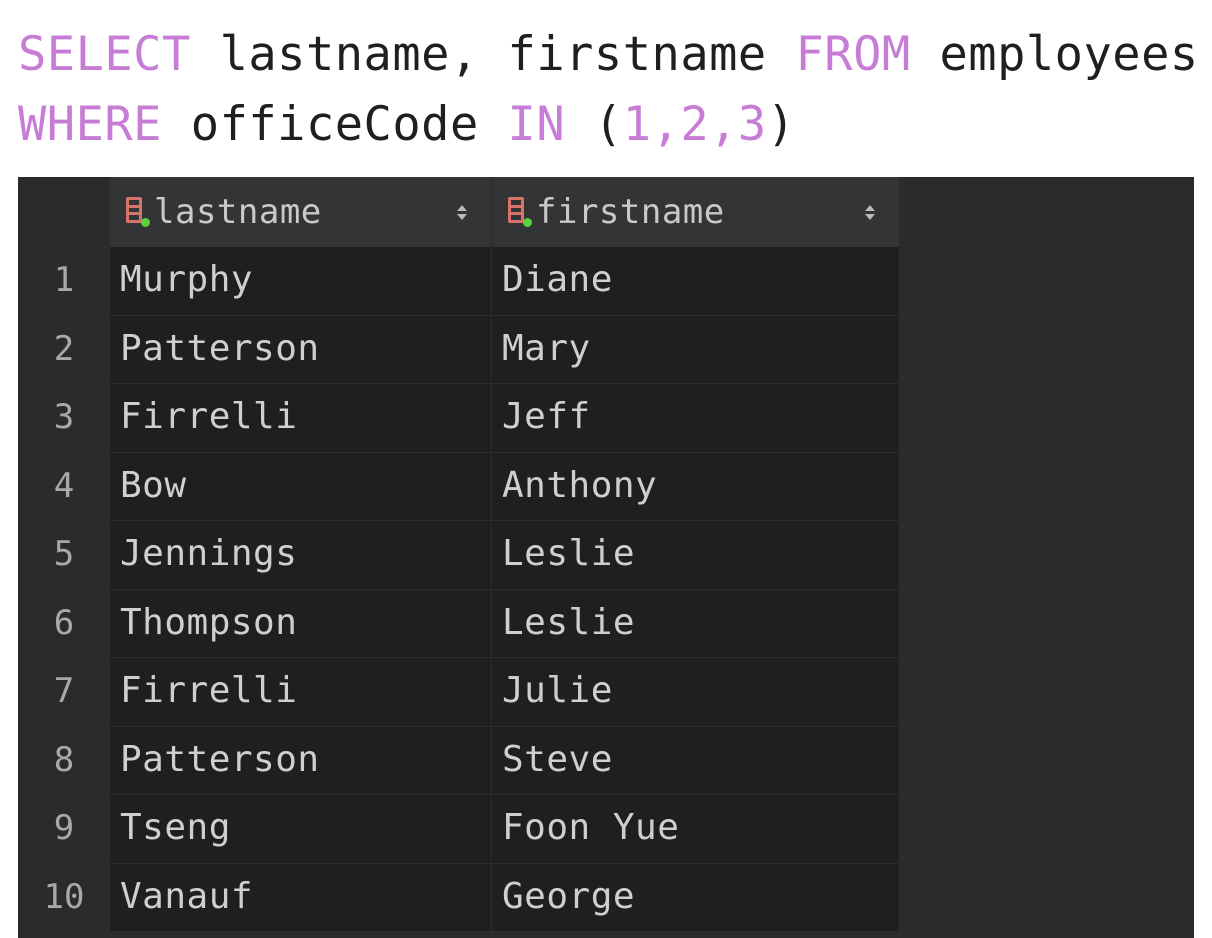 This screenshot has height=938, width=1212. Describe the element at coordinates (853, 54) in the screenshot. I see `keyword-from: FROM` at that location.